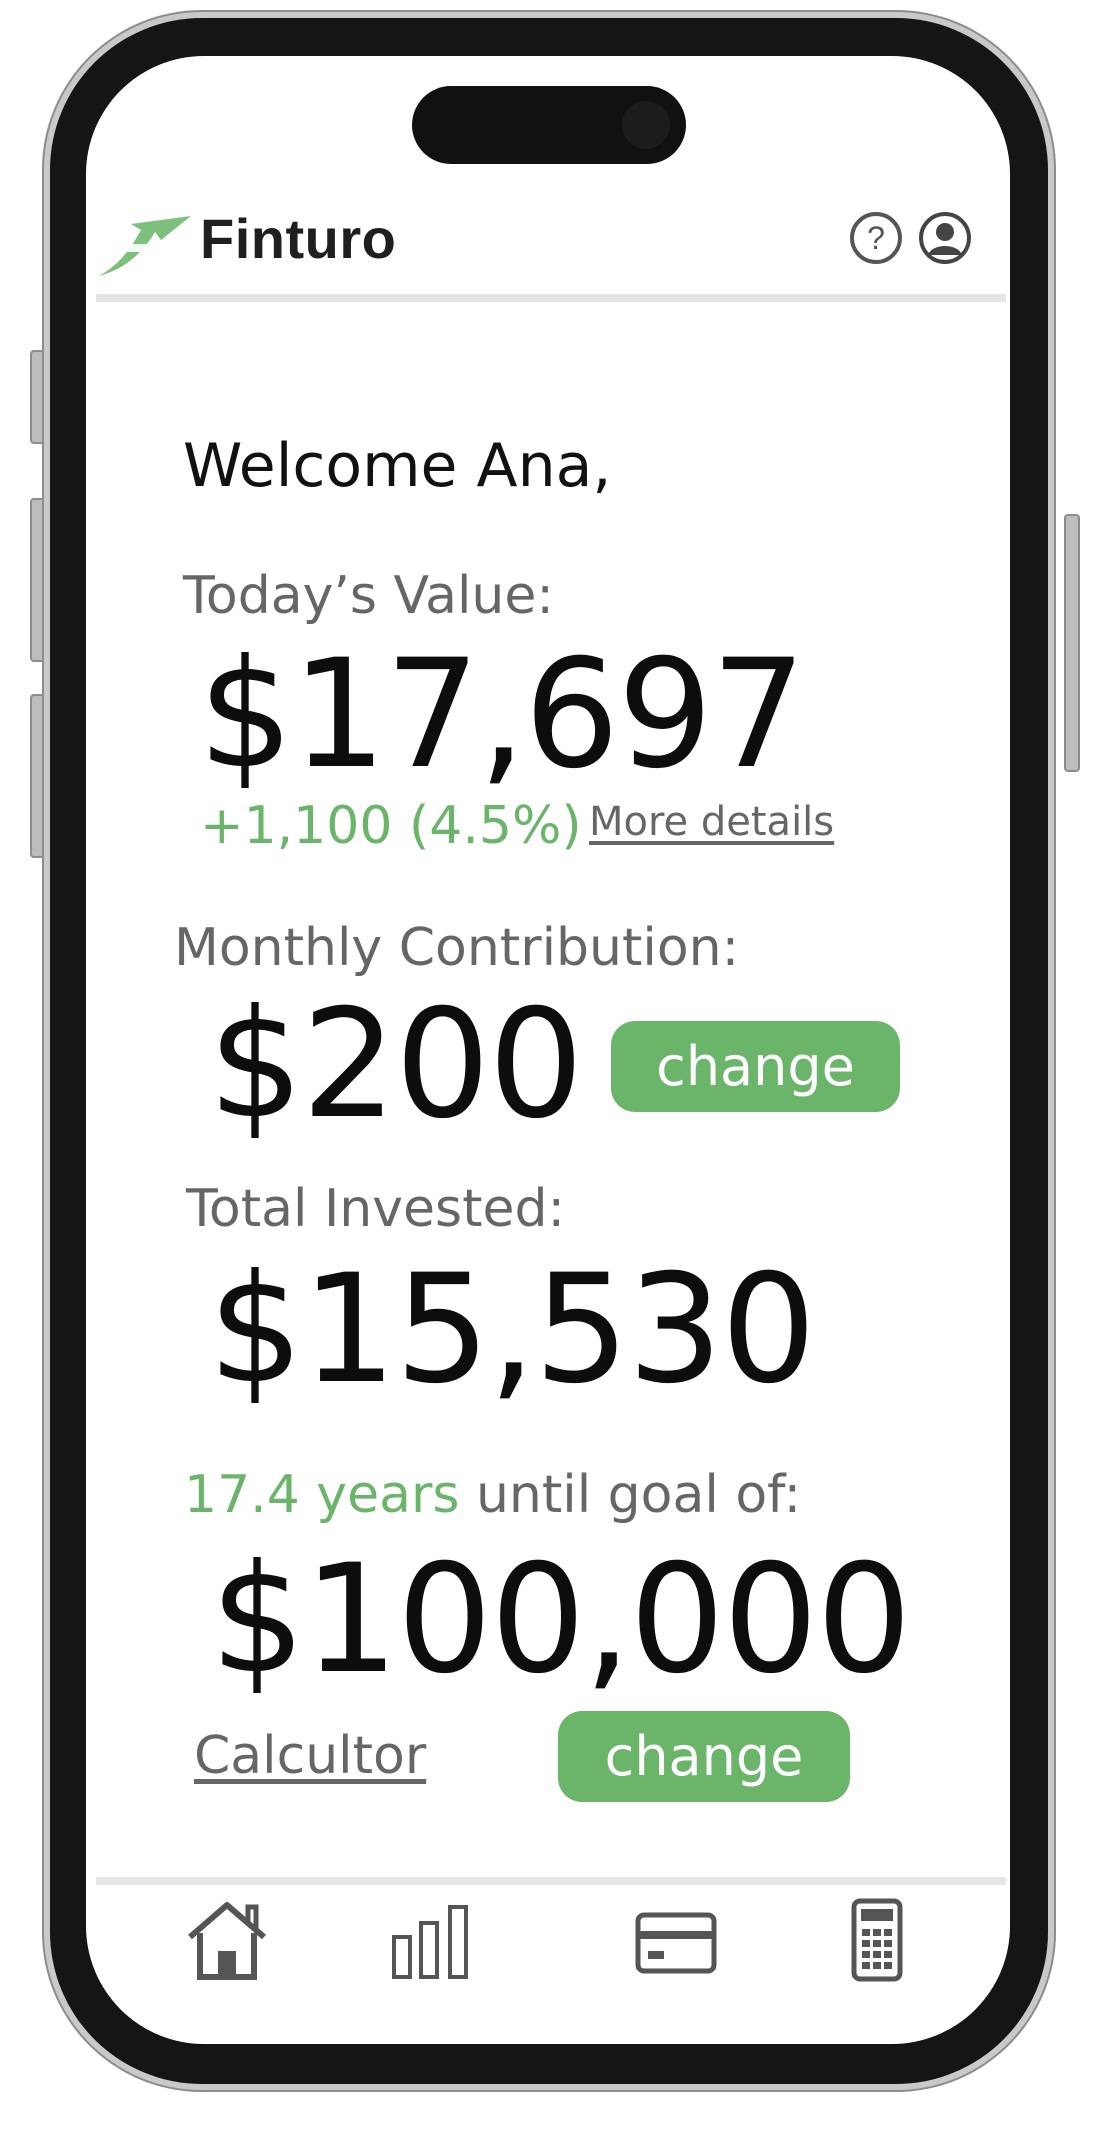  Describe the element at coordinates (646, 125) in the screenshot. I see `front-camera` at that location.